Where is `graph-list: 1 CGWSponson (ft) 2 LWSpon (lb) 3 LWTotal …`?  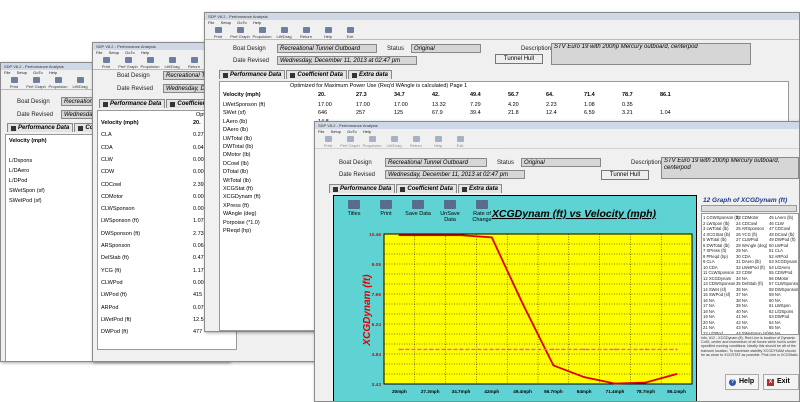
graph-list: 1 CGWSponson (ft) 2 LWSpon (lb) 3 LWTotal … is located at coordinates (750, 274).